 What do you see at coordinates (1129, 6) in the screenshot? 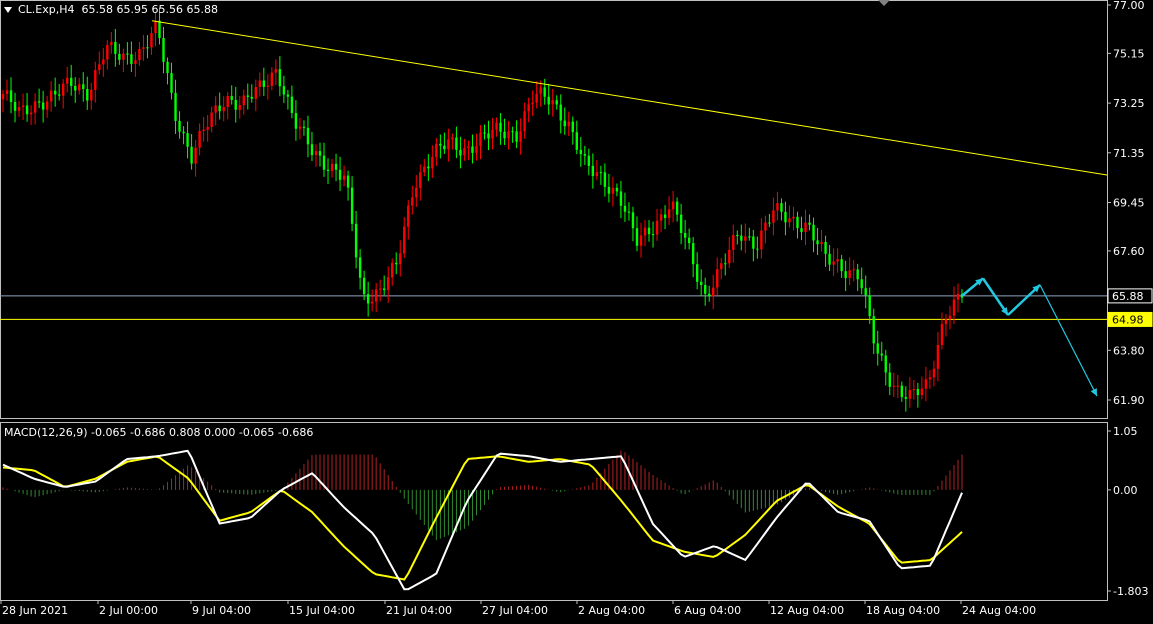
I see `price-tick-label: 77.00` at bounding box center [1129, 6].